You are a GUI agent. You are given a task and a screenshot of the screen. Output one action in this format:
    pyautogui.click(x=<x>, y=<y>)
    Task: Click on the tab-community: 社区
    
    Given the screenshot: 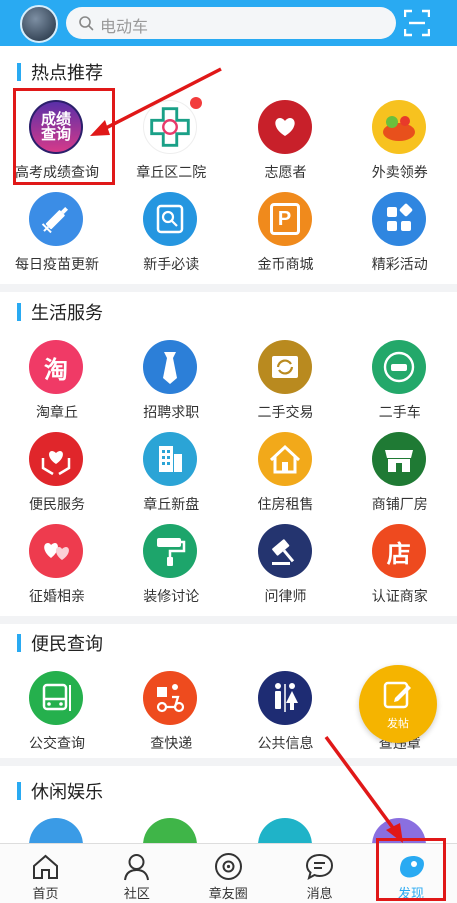 What is the action you would take?
    pyautogui.click(x=136, y=873)
    